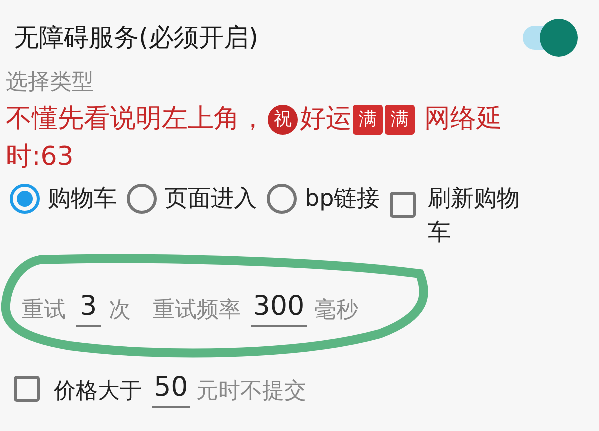  Describe the element at coordinates (342, 199) in the screenshot. I see `radio-label: bp链接` at that location.